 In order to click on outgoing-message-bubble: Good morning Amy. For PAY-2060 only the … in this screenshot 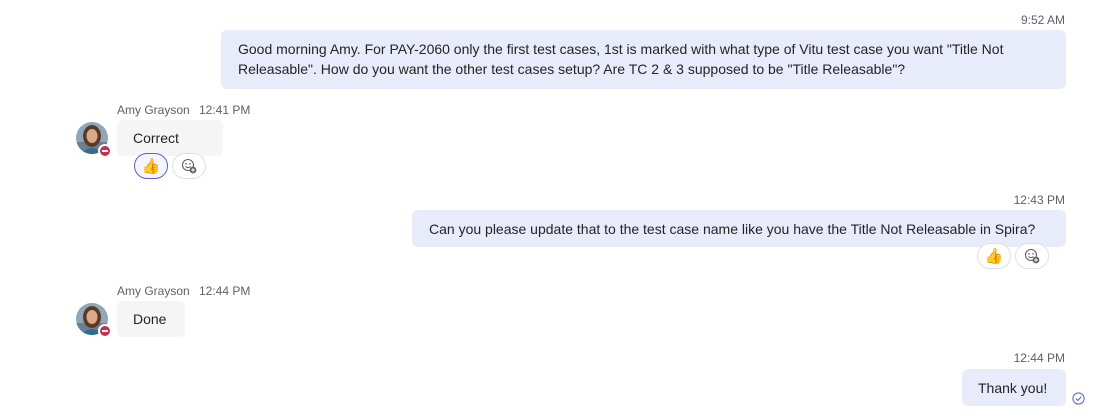, I will do `click(643, 59)`.